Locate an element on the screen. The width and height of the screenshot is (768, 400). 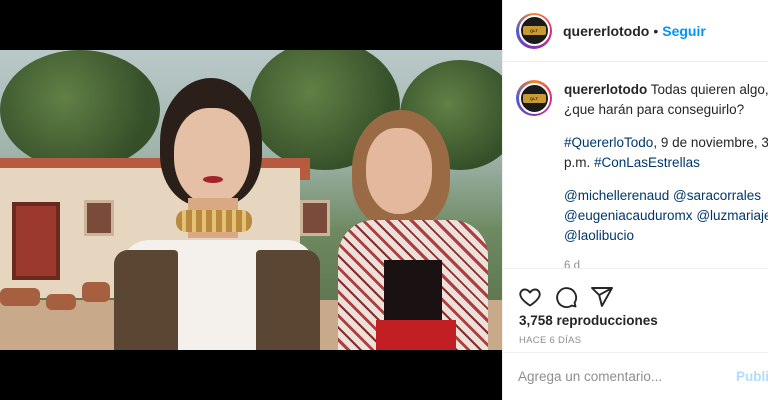
comment-input is located at coordinates (622, 376).